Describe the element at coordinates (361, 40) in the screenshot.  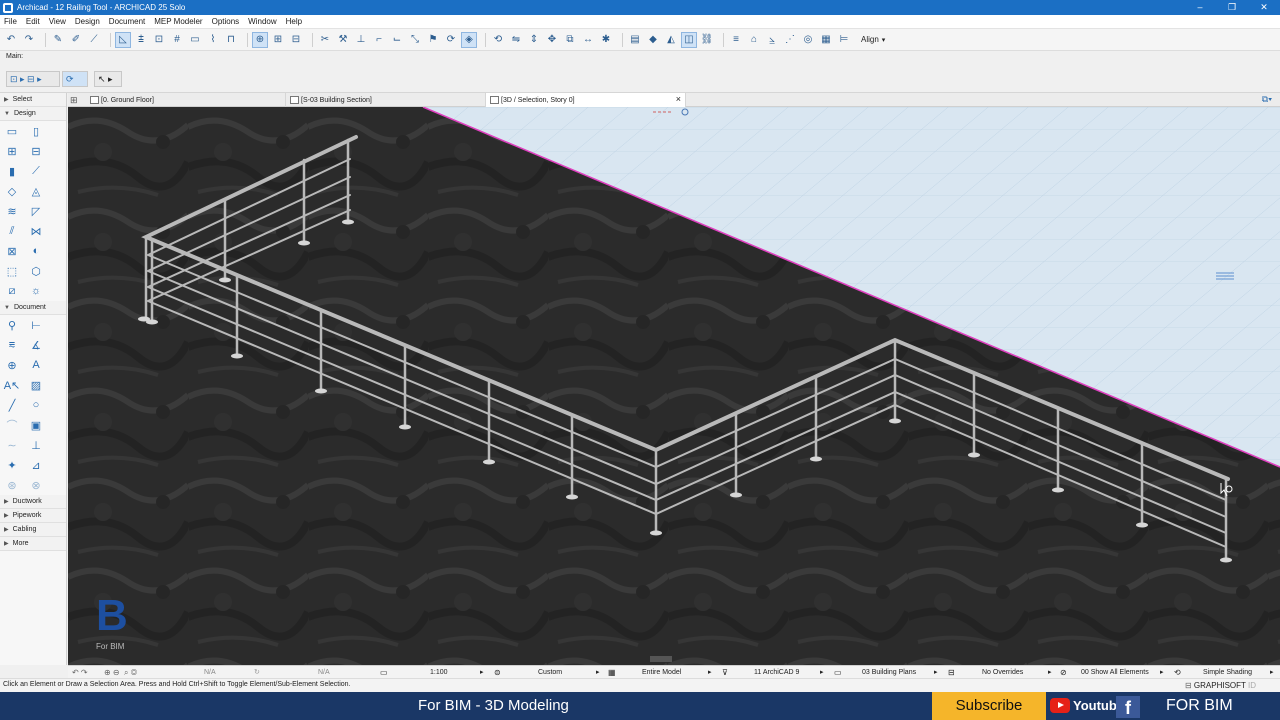
I see `intersect-icon: ⊥` at that location.